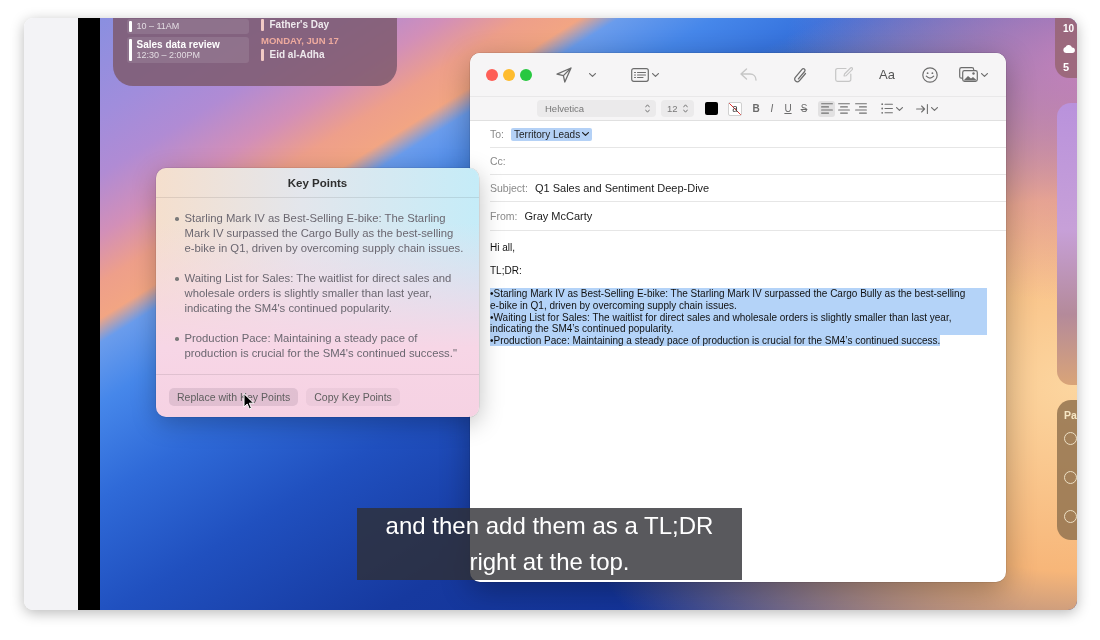 The height and width of the screenshot is (640, 1100). I want to click on body-paragraph: Hi all,, so click(502, 247).